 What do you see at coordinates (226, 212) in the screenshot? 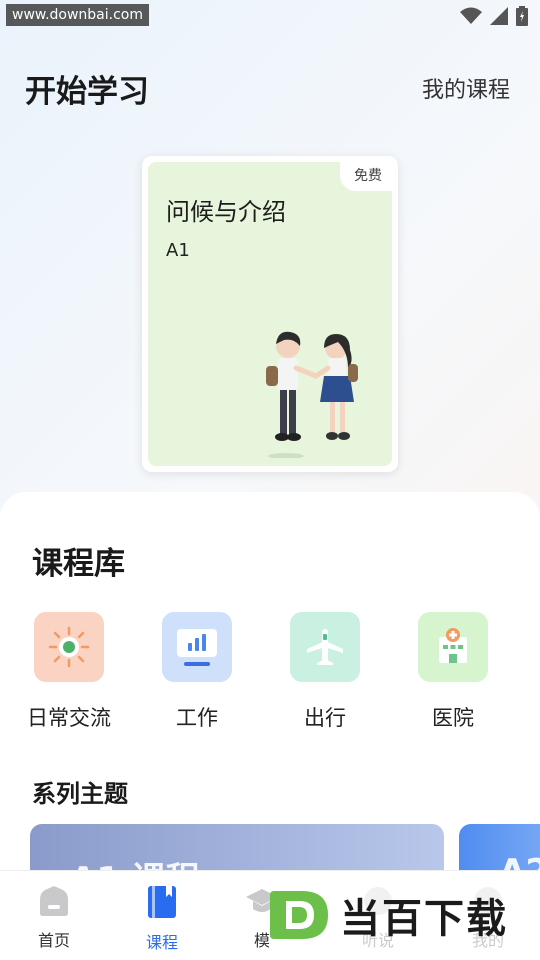
I see `course-title: 问候与介绍` at bounding box center [226, 212].